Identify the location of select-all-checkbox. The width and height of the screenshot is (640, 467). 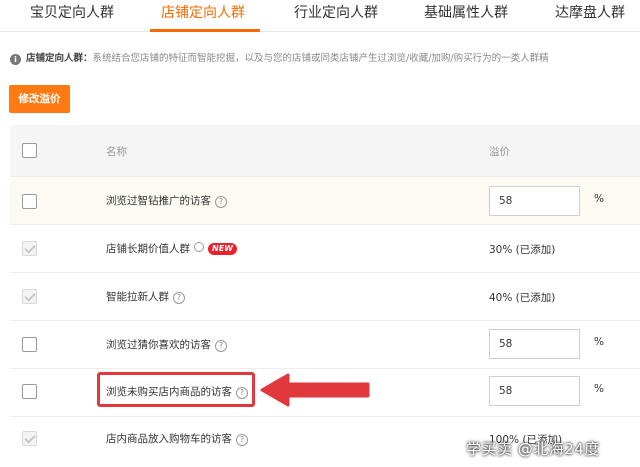
(29, 150).